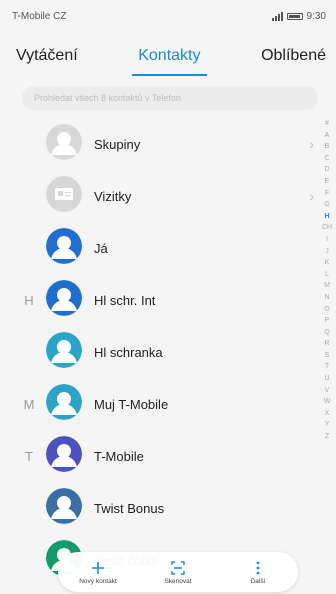 The image size is (336, 594). Describe the element at coordinates (327, 240) in the screenshot. I see `index-letter: I` at that location.